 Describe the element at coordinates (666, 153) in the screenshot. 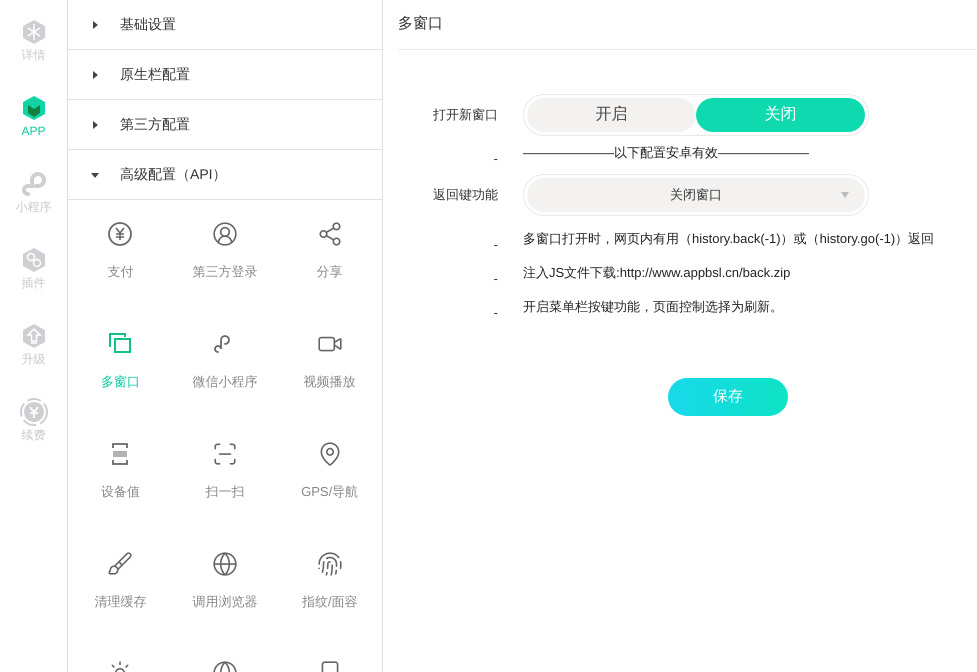

I see `android-note: ———————以下配置安卓有效———————` at that location.